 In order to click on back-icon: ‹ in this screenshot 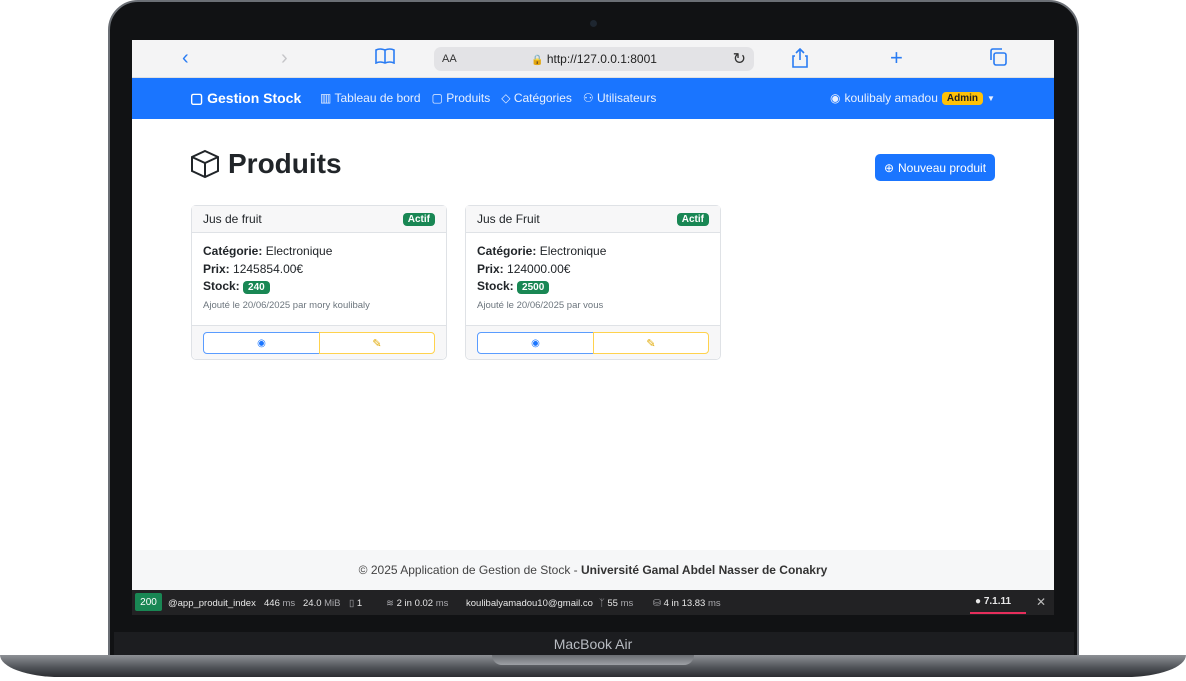, I will do `click(185, 58)`.